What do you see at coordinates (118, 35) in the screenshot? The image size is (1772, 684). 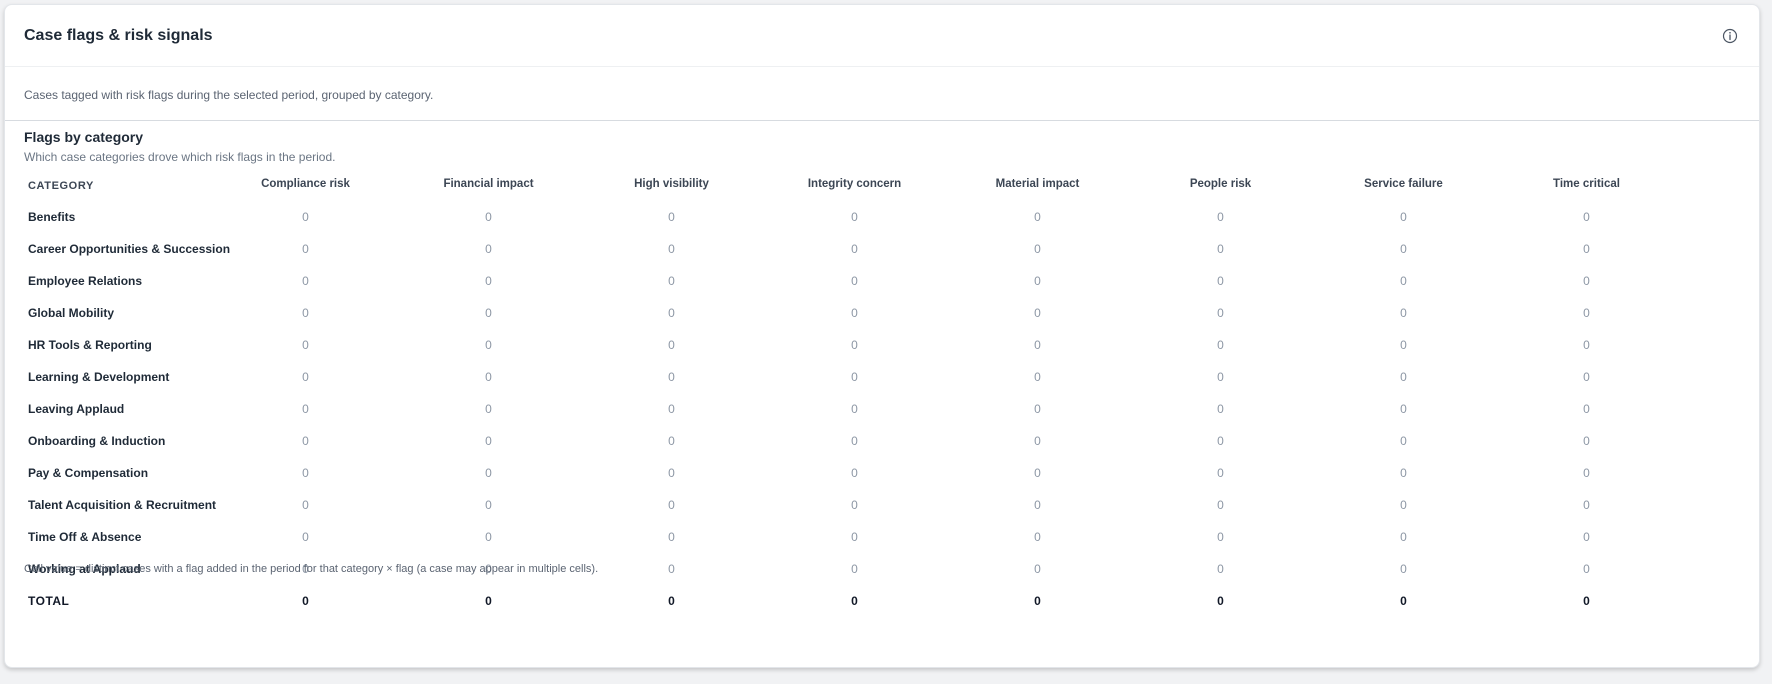 I see `card-title: Case flags & risk signals` at bounding box center [118, 35].